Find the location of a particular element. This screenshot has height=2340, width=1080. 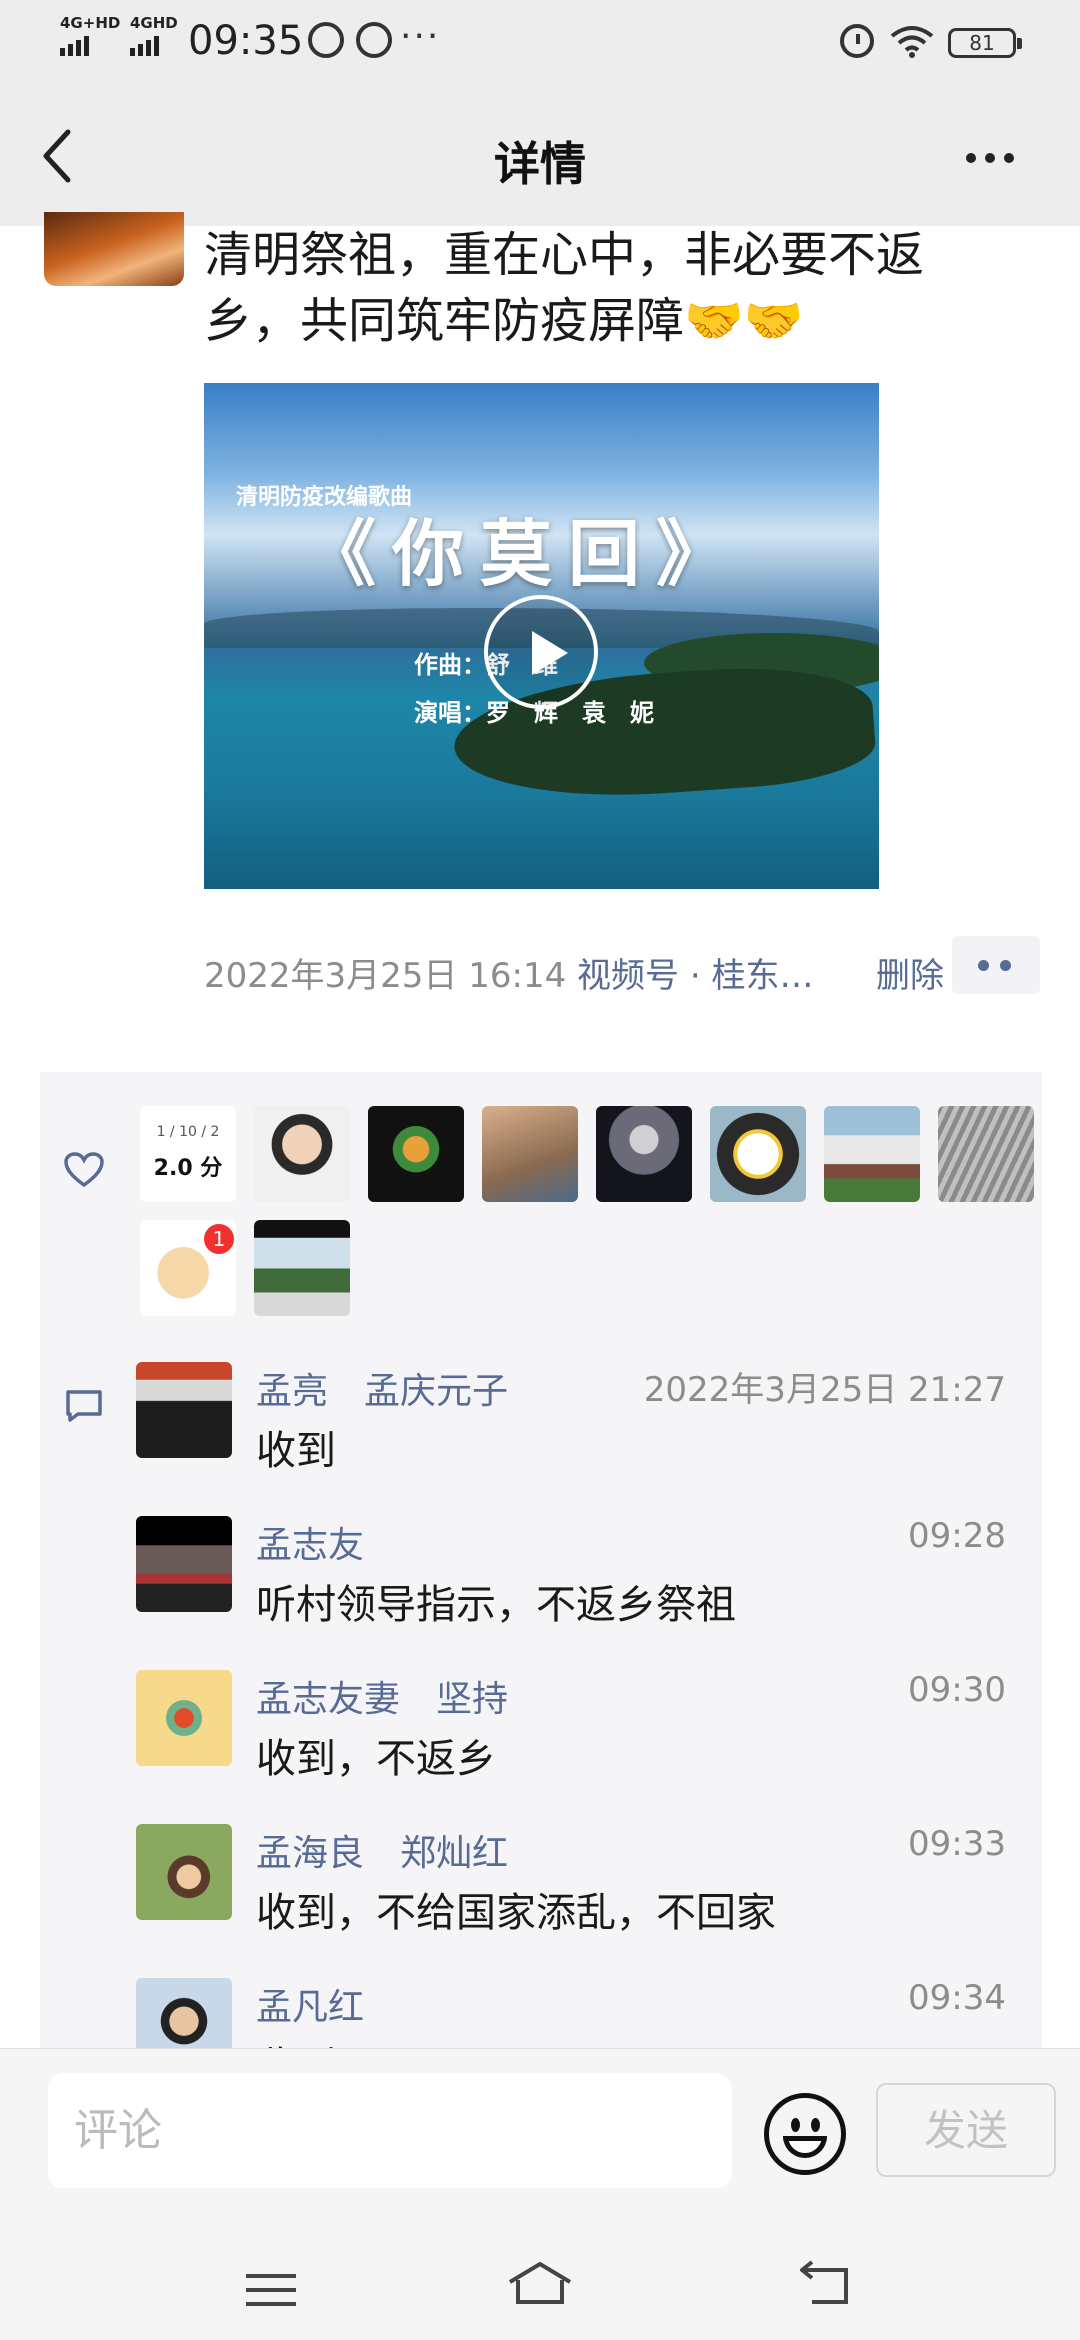

home-icon is located at coordinates (540, 2283).